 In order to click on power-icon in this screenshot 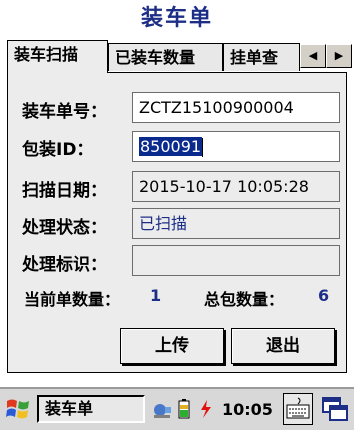, I will do `click(206, 409)`.